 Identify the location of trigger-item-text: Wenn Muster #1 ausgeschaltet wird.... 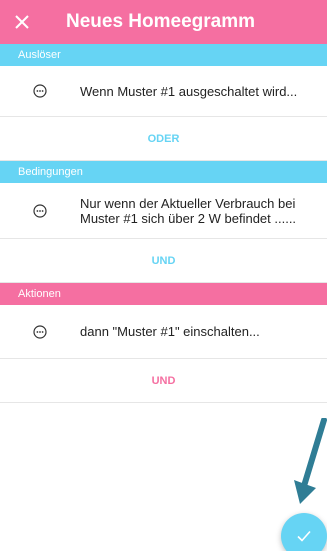
(189, 91).